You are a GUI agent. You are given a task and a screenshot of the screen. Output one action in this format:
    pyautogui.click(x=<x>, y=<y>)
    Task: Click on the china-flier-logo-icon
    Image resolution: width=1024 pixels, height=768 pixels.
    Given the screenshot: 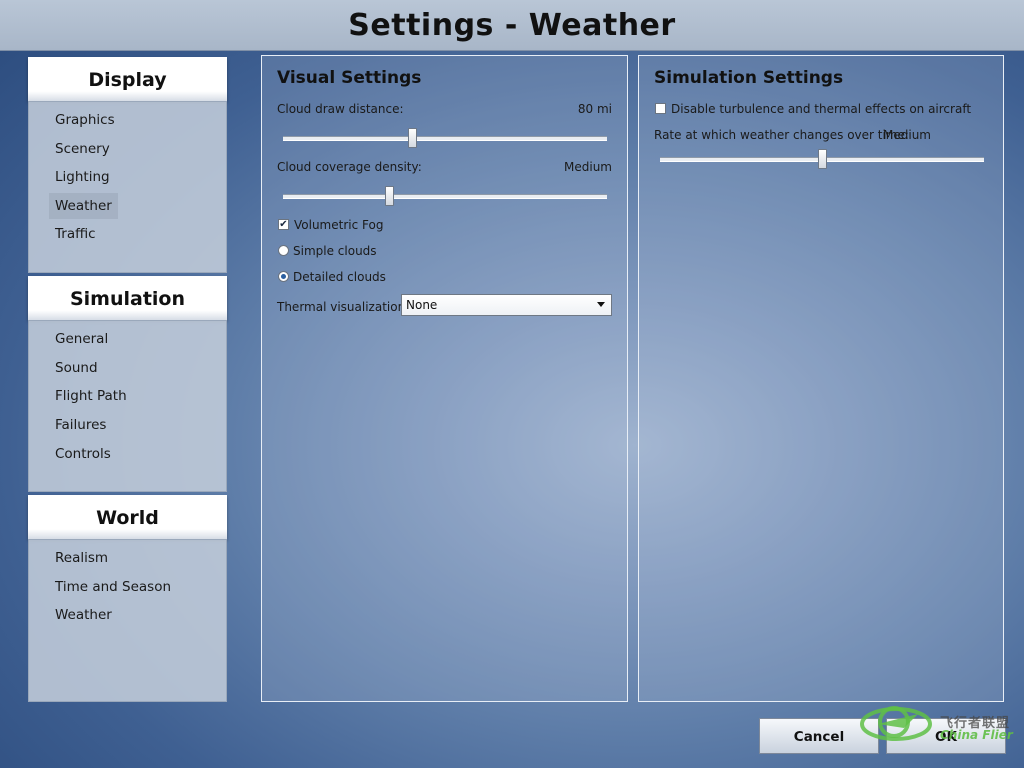 What is the action you would take?
    pyautogui.click(x=896, y=723)
    